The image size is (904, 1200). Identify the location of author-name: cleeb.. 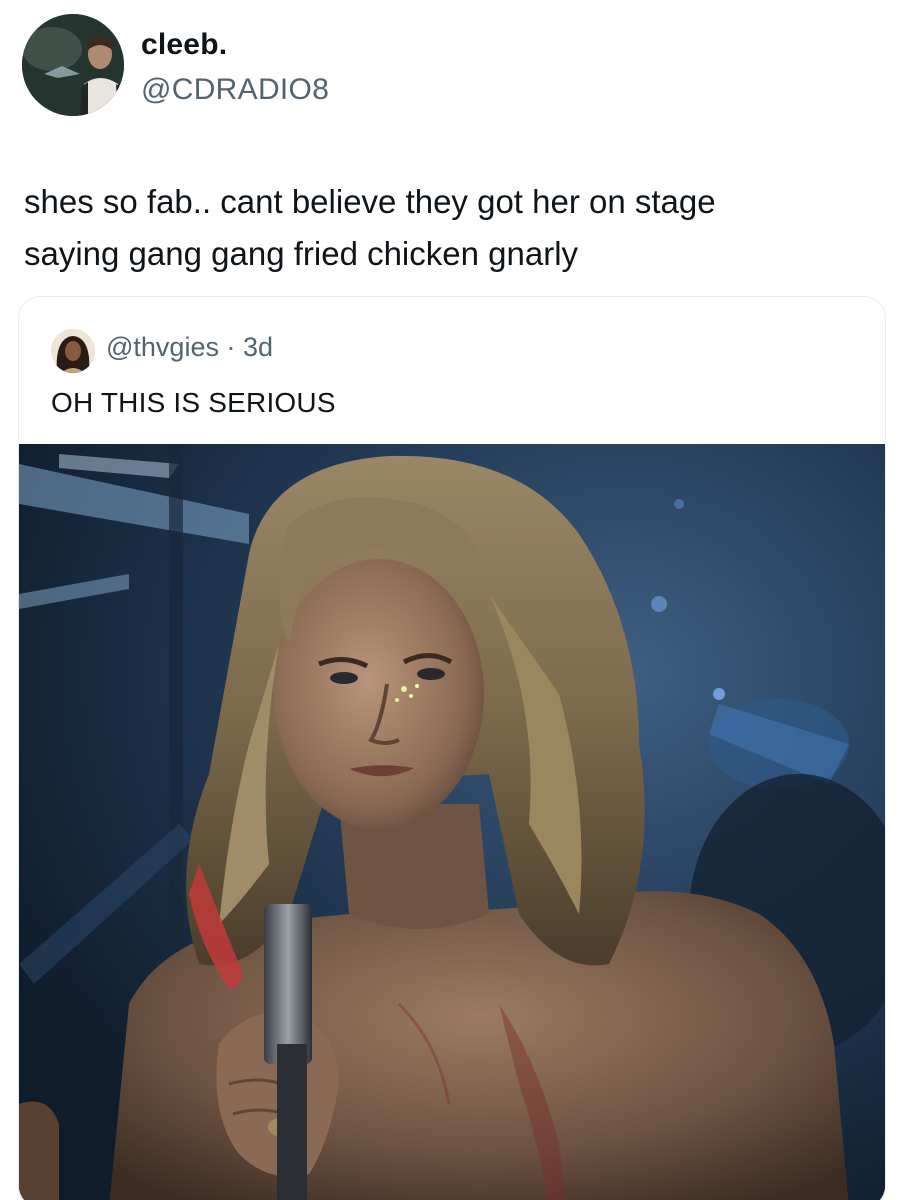
(184, 45).